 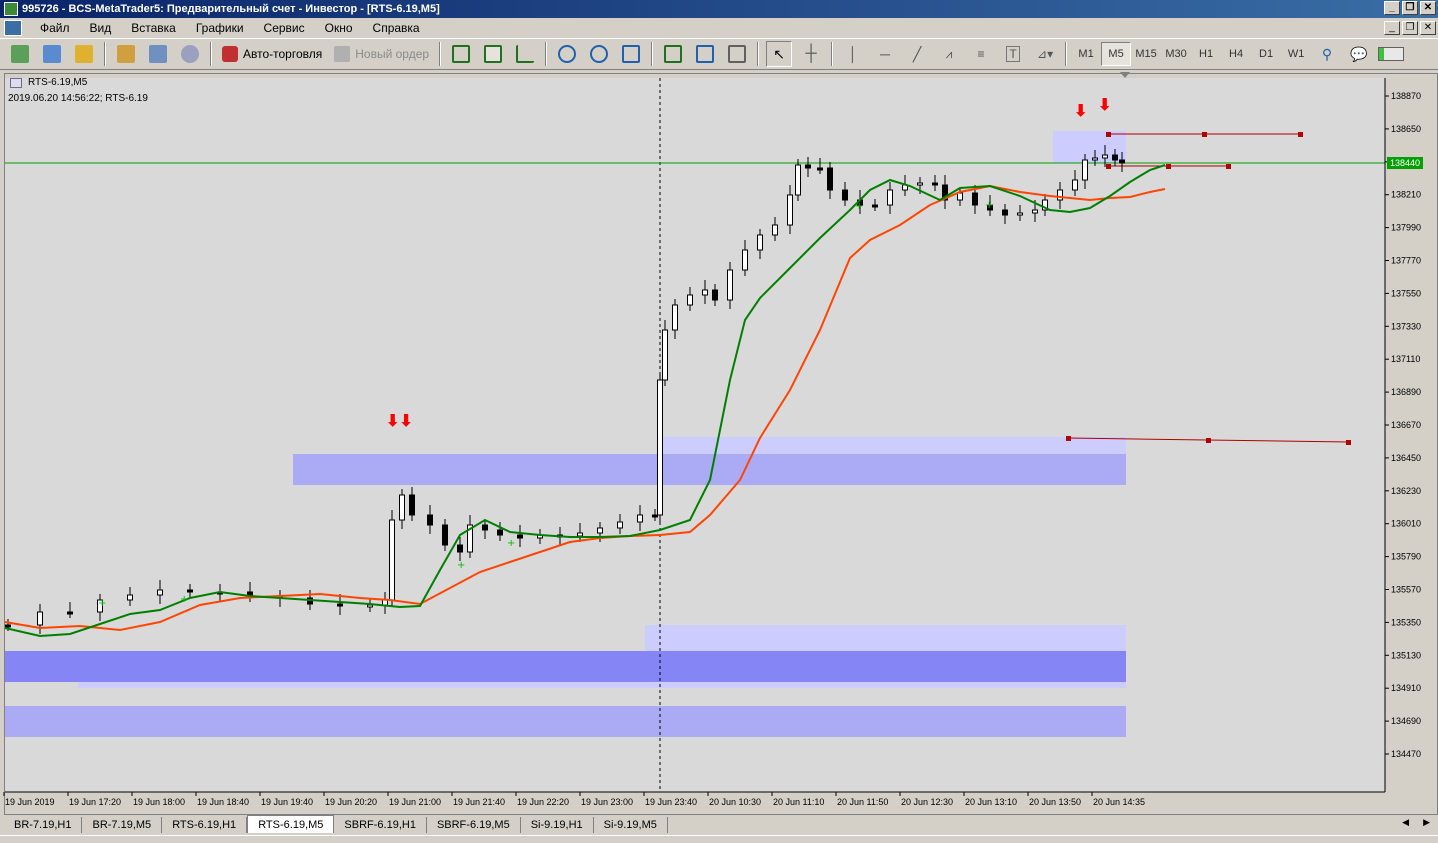 What do you see at coordinates (1405, 163) in the screenshot?
I see `current-price-label: 138440` at bounding box center [1405, 163].